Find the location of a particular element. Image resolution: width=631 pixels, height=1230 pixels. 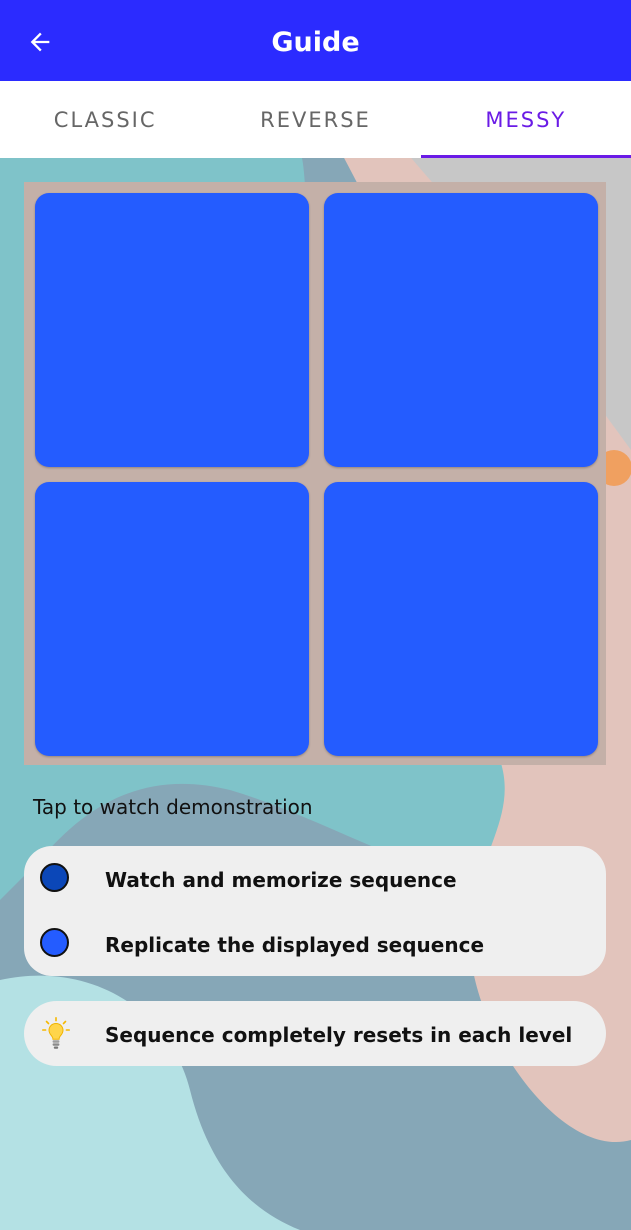

demo-hint: Tap to watch demonstration is located at coordinates (173, 807).